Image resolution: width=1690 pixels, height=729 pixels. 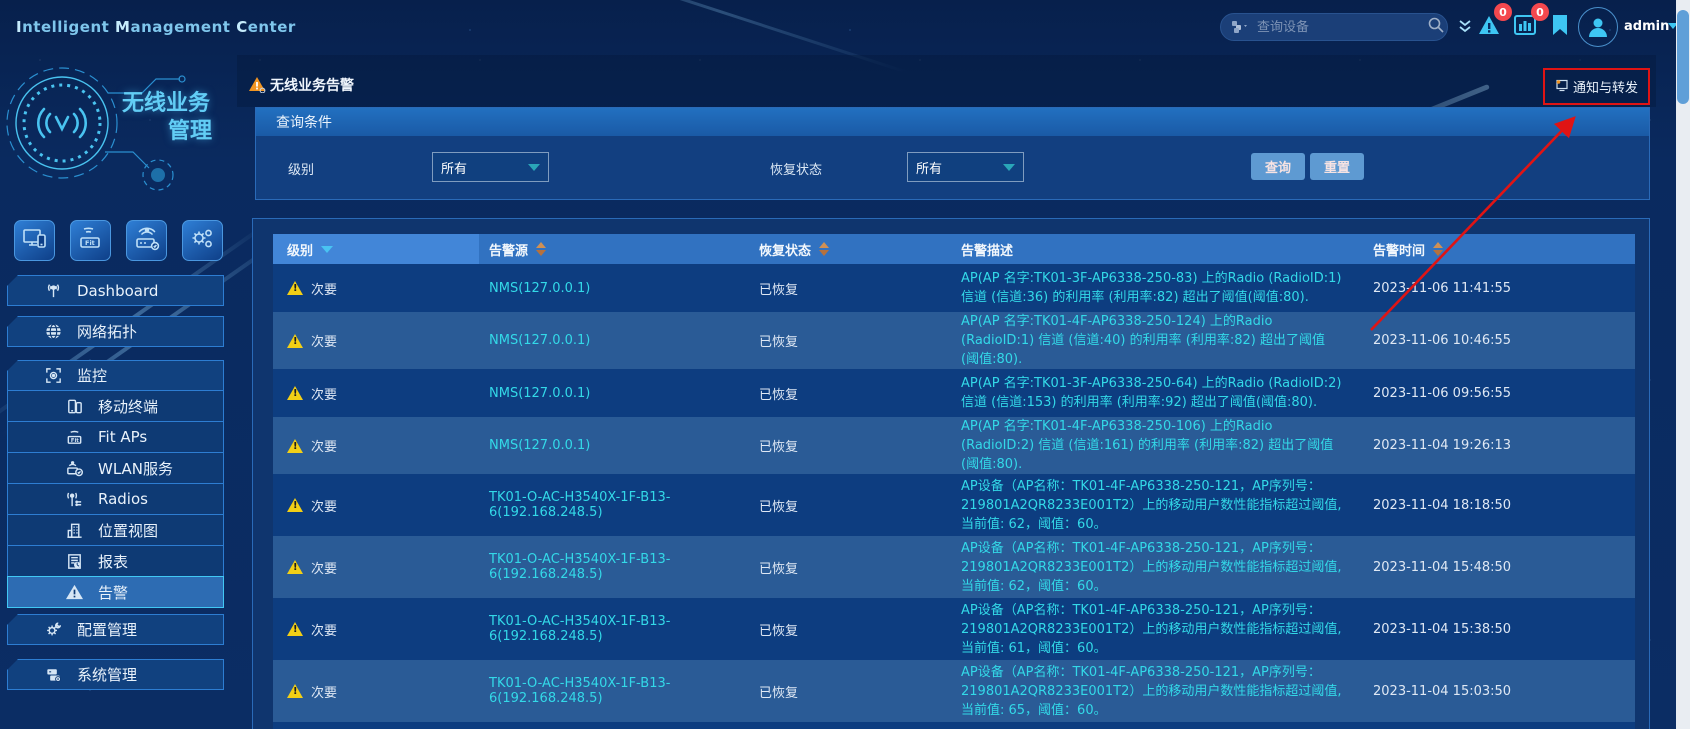 What do you see at coordinates (490, 167) in the screenshot?
I see `level-select: 所有` at bounding box center [490, 167].